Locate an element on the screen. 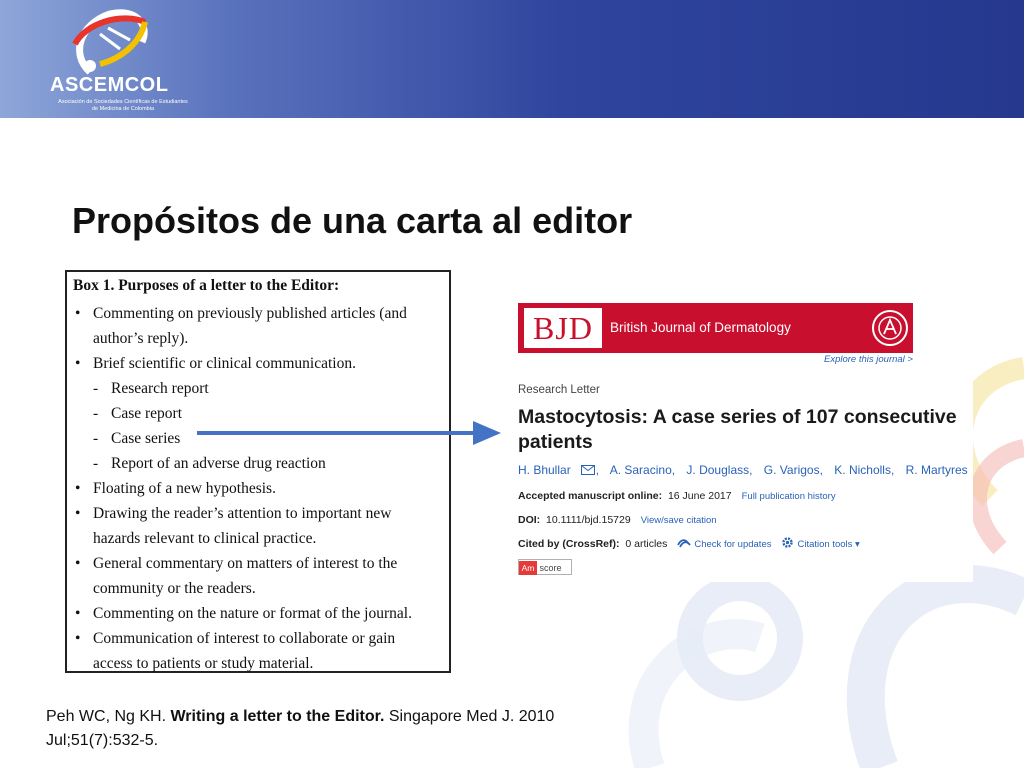 This screenshot has width=1024, height=768. accepted-date: 16 June 2017 is located at coordinates (699, 496).